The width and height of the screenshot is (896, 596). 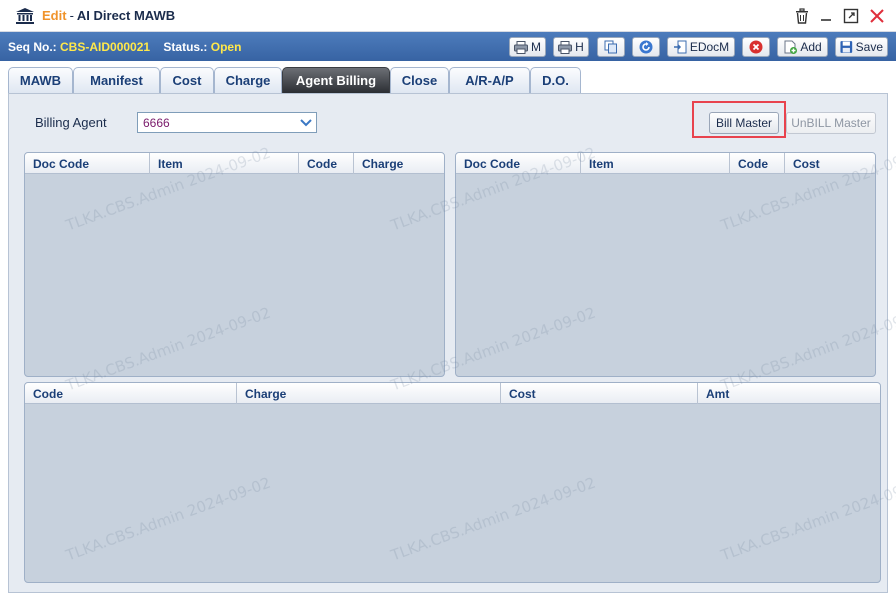 What do you see at coordinates (680, 47) in the screenshot?
I see `document-import-icon` at bounding box center [680, 47].